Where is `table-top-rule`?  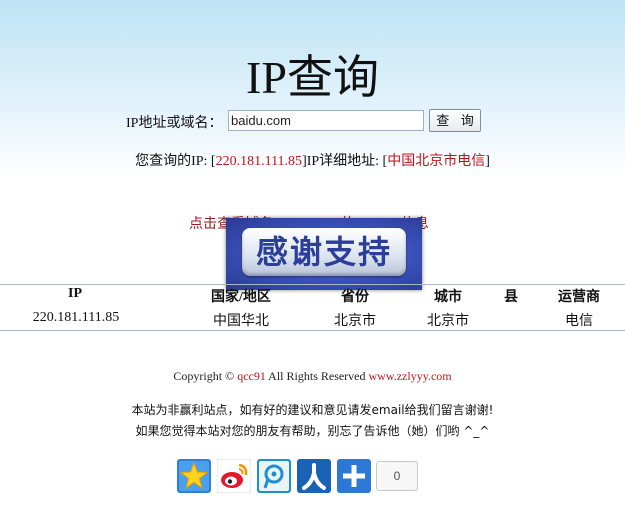
table-top-rule is located at coordinates (312, 284).